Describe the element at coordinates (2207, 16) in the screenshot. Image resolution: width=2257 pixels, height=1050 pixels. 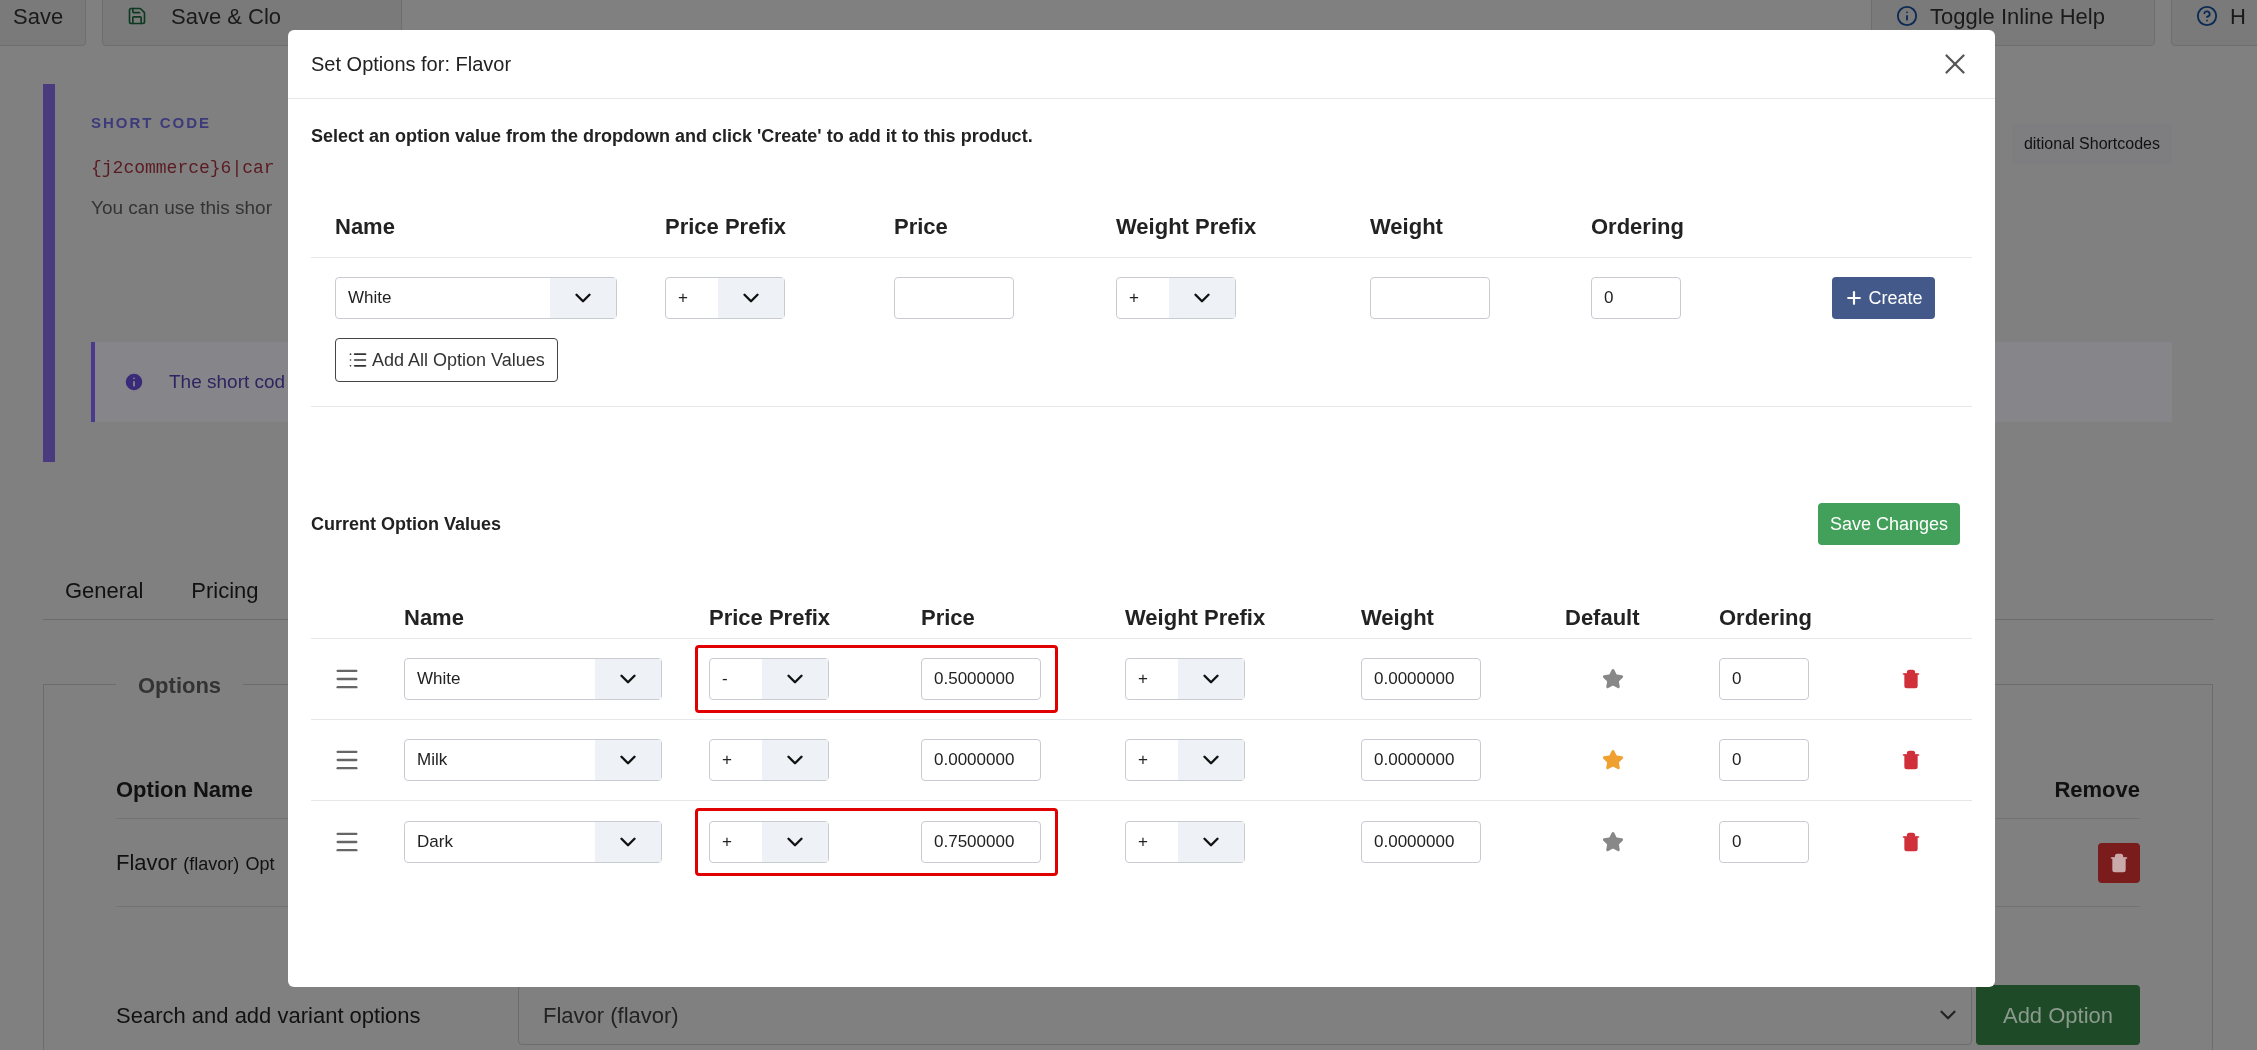
I see `help-icon` at that location.